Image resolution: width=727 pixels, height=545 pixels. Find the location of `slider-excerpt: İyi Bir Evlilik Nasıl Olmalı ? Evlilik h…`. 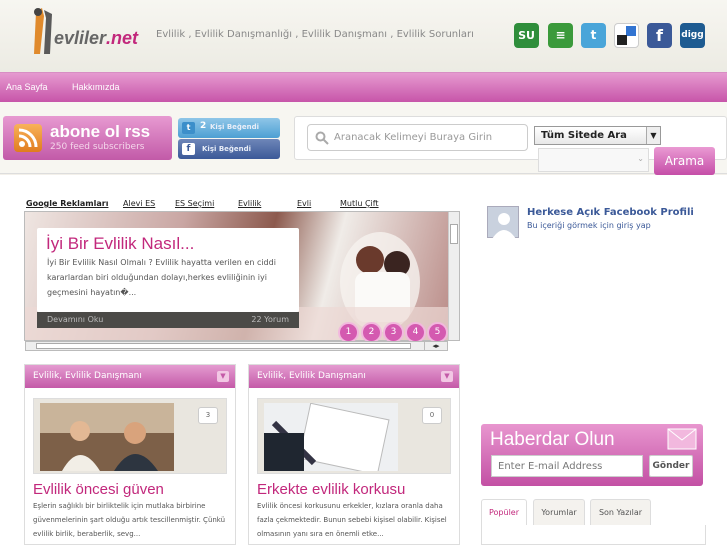

slider-excerpt: İyi Bir Evlilik Nasıl Olmalı ? Evlilik h… is located at coordinates (161, 277).